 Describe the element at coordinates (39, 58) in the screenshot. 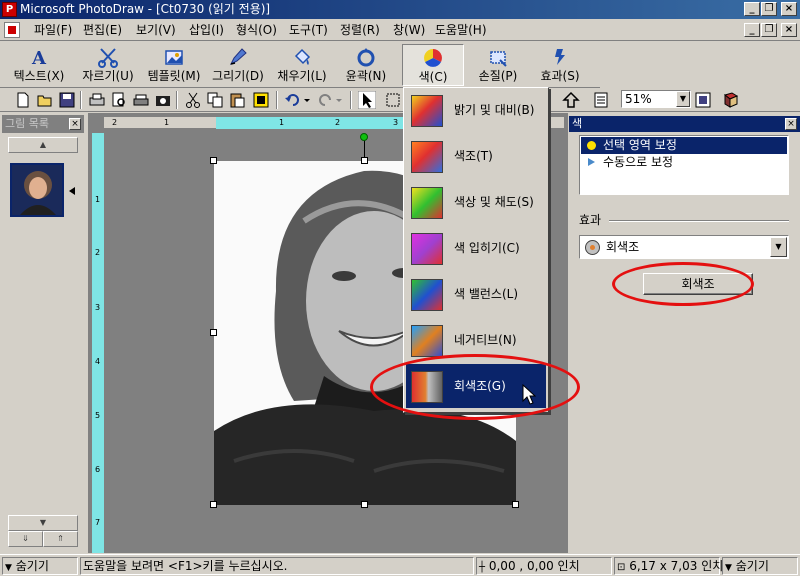

I see `text-icon: A` at that location.